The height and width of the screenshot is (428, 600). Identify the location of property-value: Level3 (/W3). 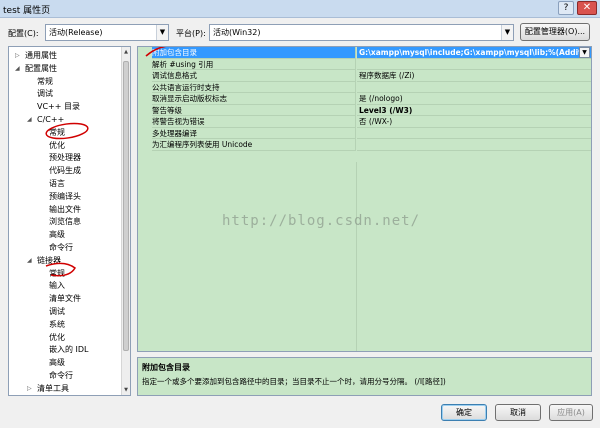
(474, 110).